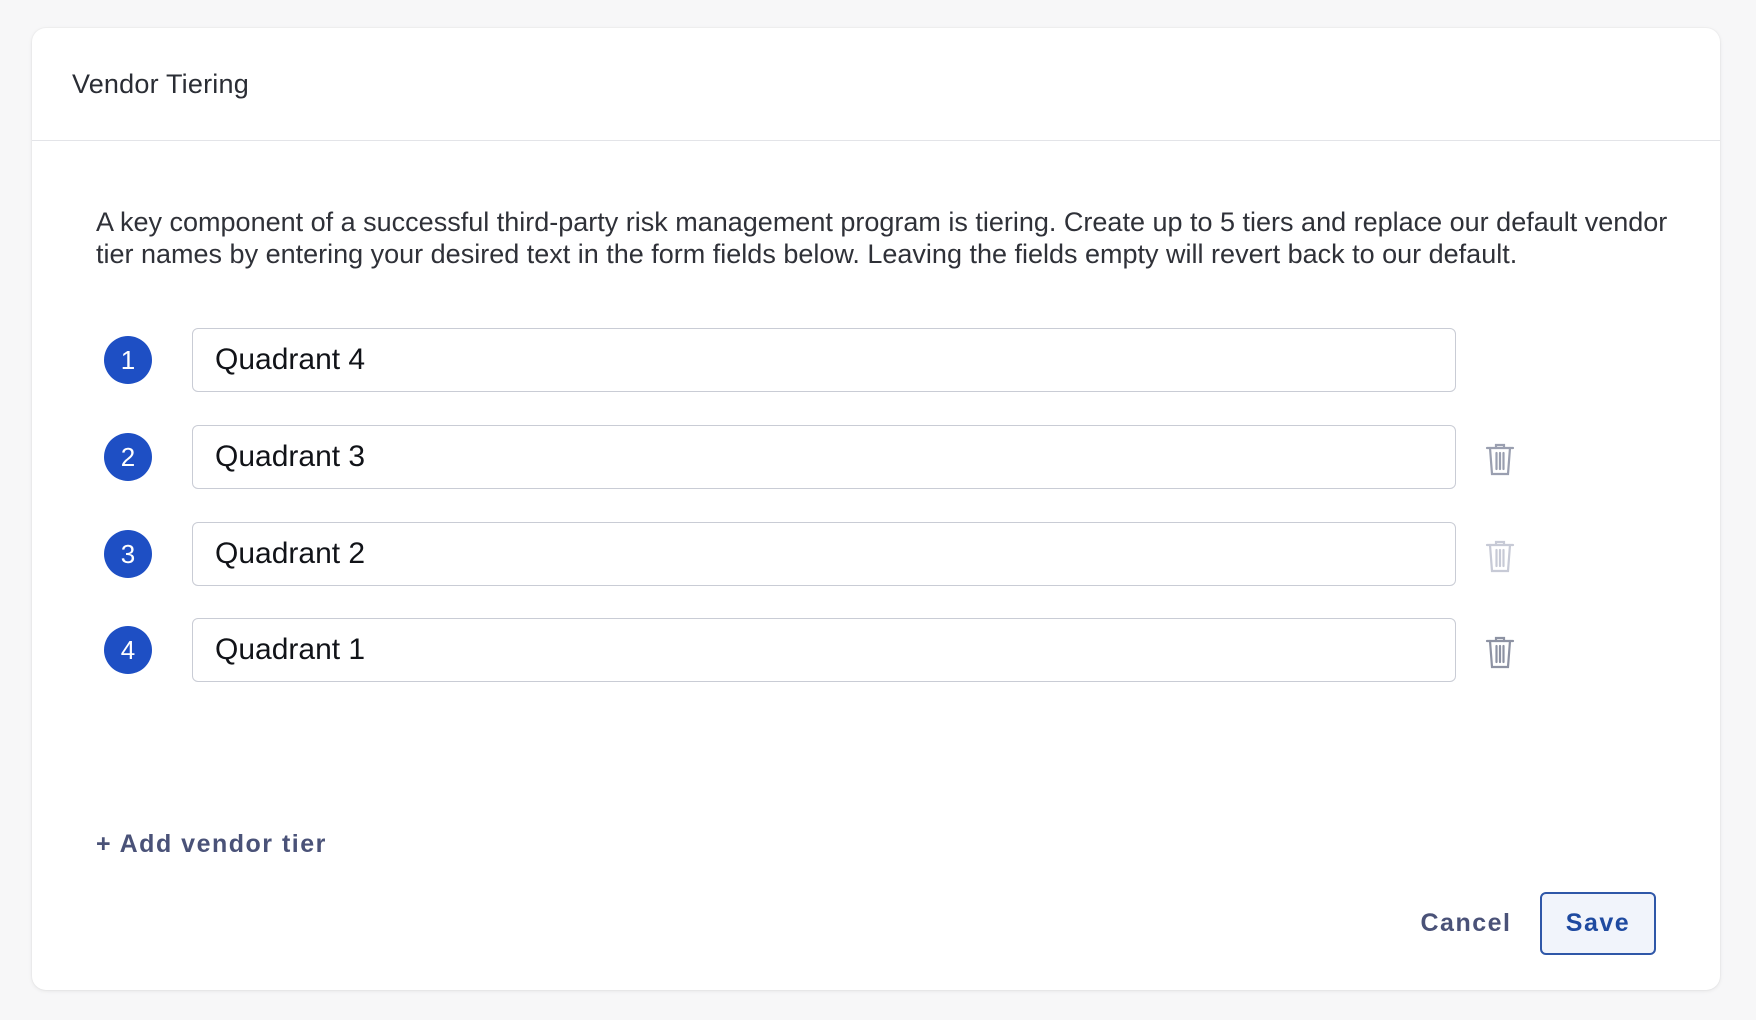 The height and width of the screenshot is (1020, 1756). What do you see at coordinates (128, 554) in the screenshot?
I see `tier-number-badge: 3` at bounding box center [128, 554].